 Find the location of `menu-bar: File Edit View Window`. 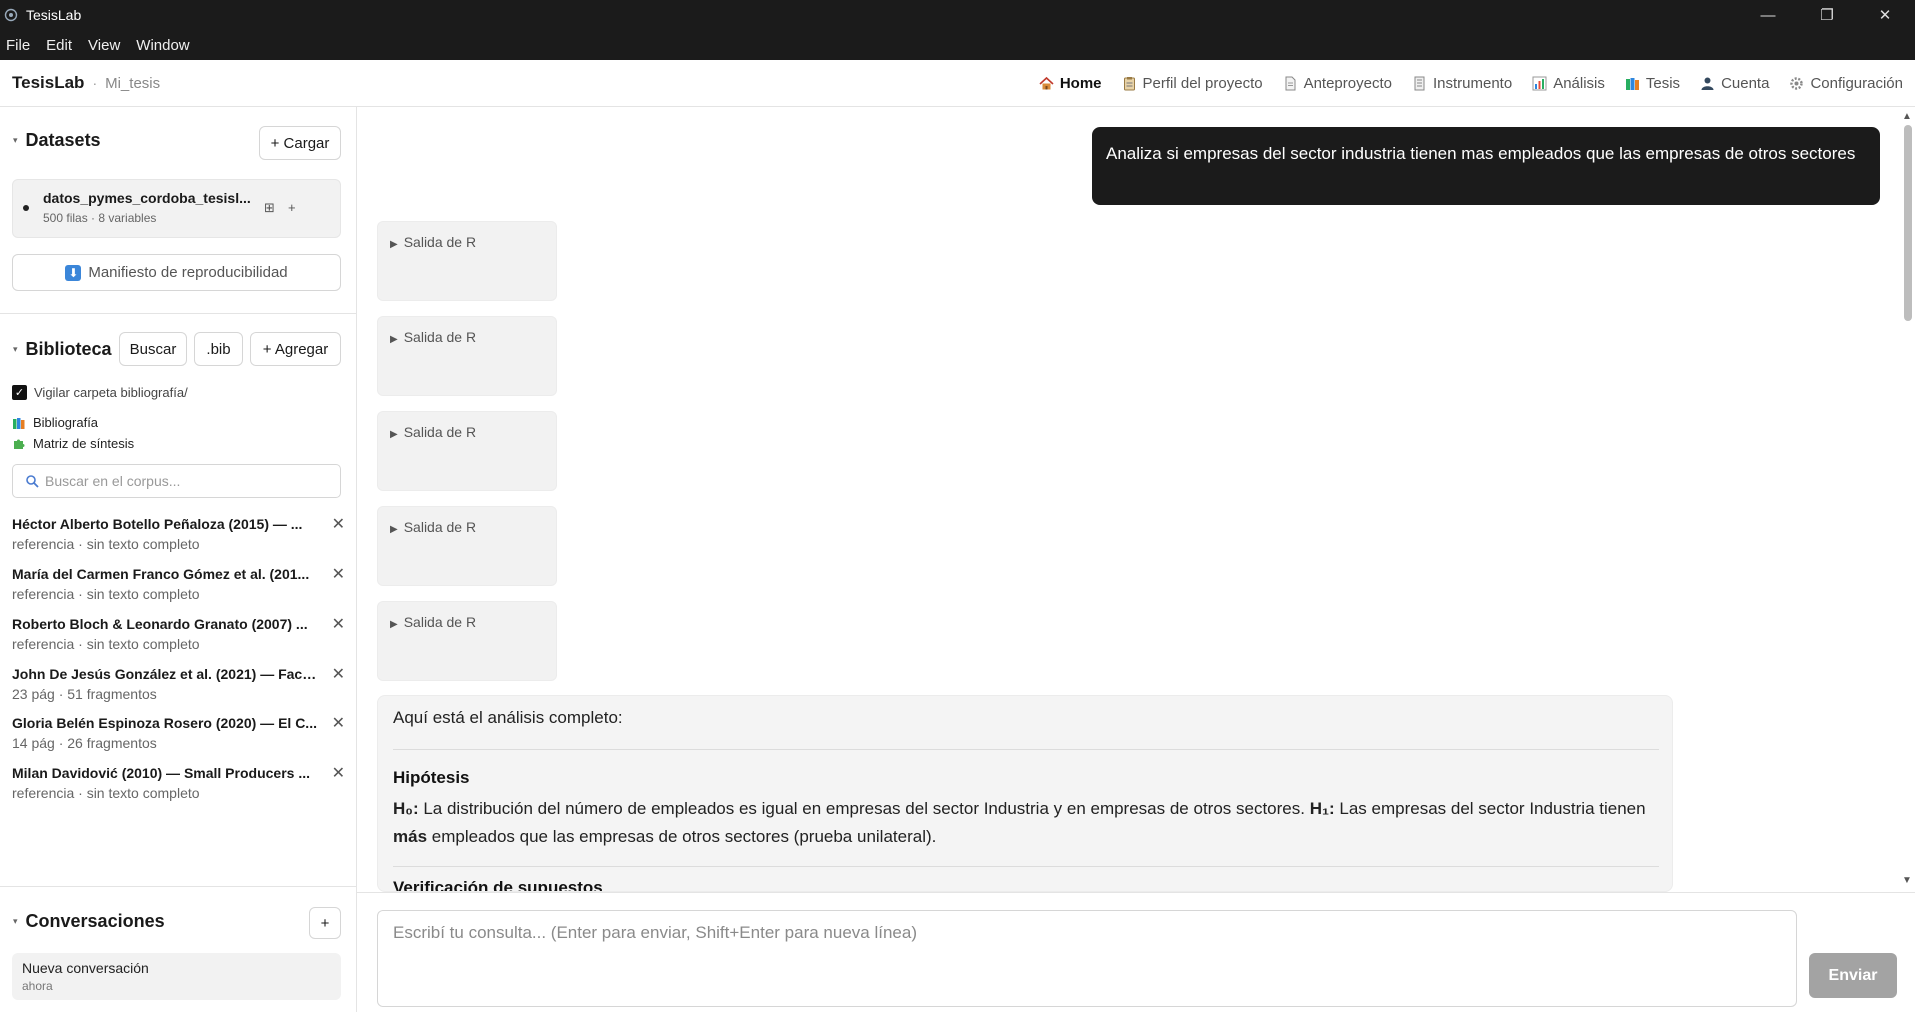

menu-bar: File Edit View Window is located at coordinates (957, 45).